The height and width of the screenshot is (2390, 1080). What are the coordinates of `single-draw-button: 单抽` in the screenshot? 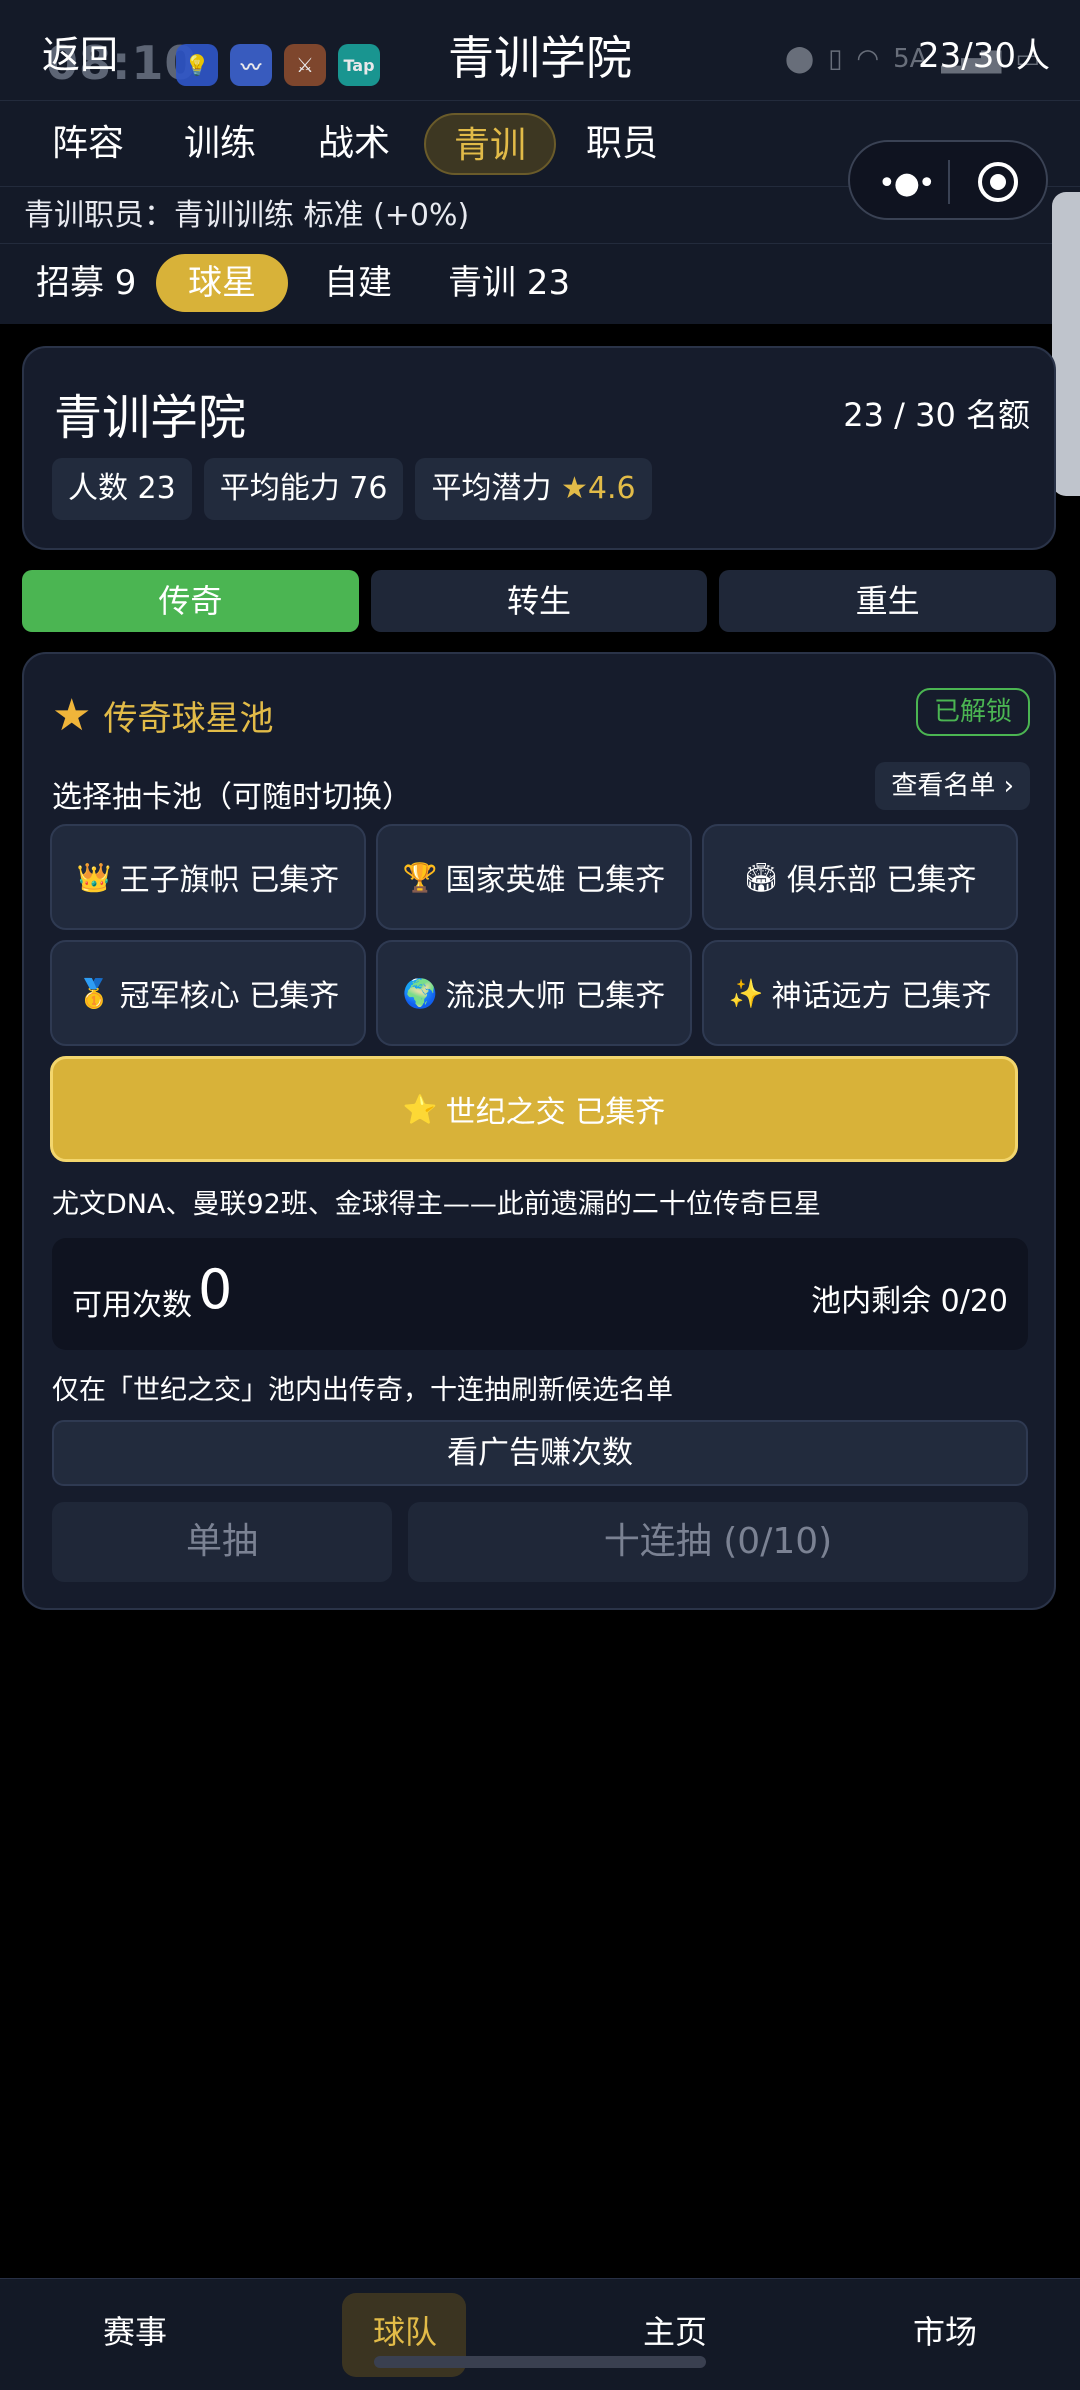 It's located at (222, 1542).